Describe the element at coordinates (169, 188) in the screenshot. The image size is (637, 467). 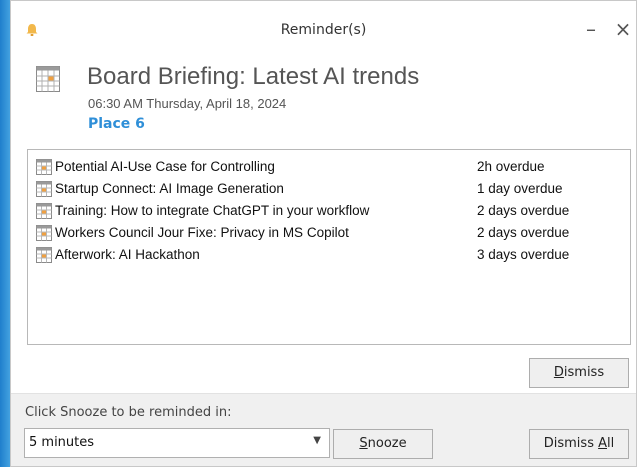
I see `reminder-item-subject: Startup Connect: AI Image Generation` at that location.